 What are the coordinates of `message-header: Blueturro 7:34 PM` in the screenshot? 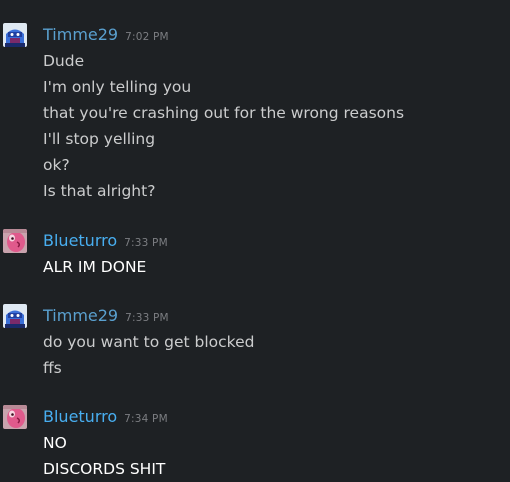 It's located at (105, 417).